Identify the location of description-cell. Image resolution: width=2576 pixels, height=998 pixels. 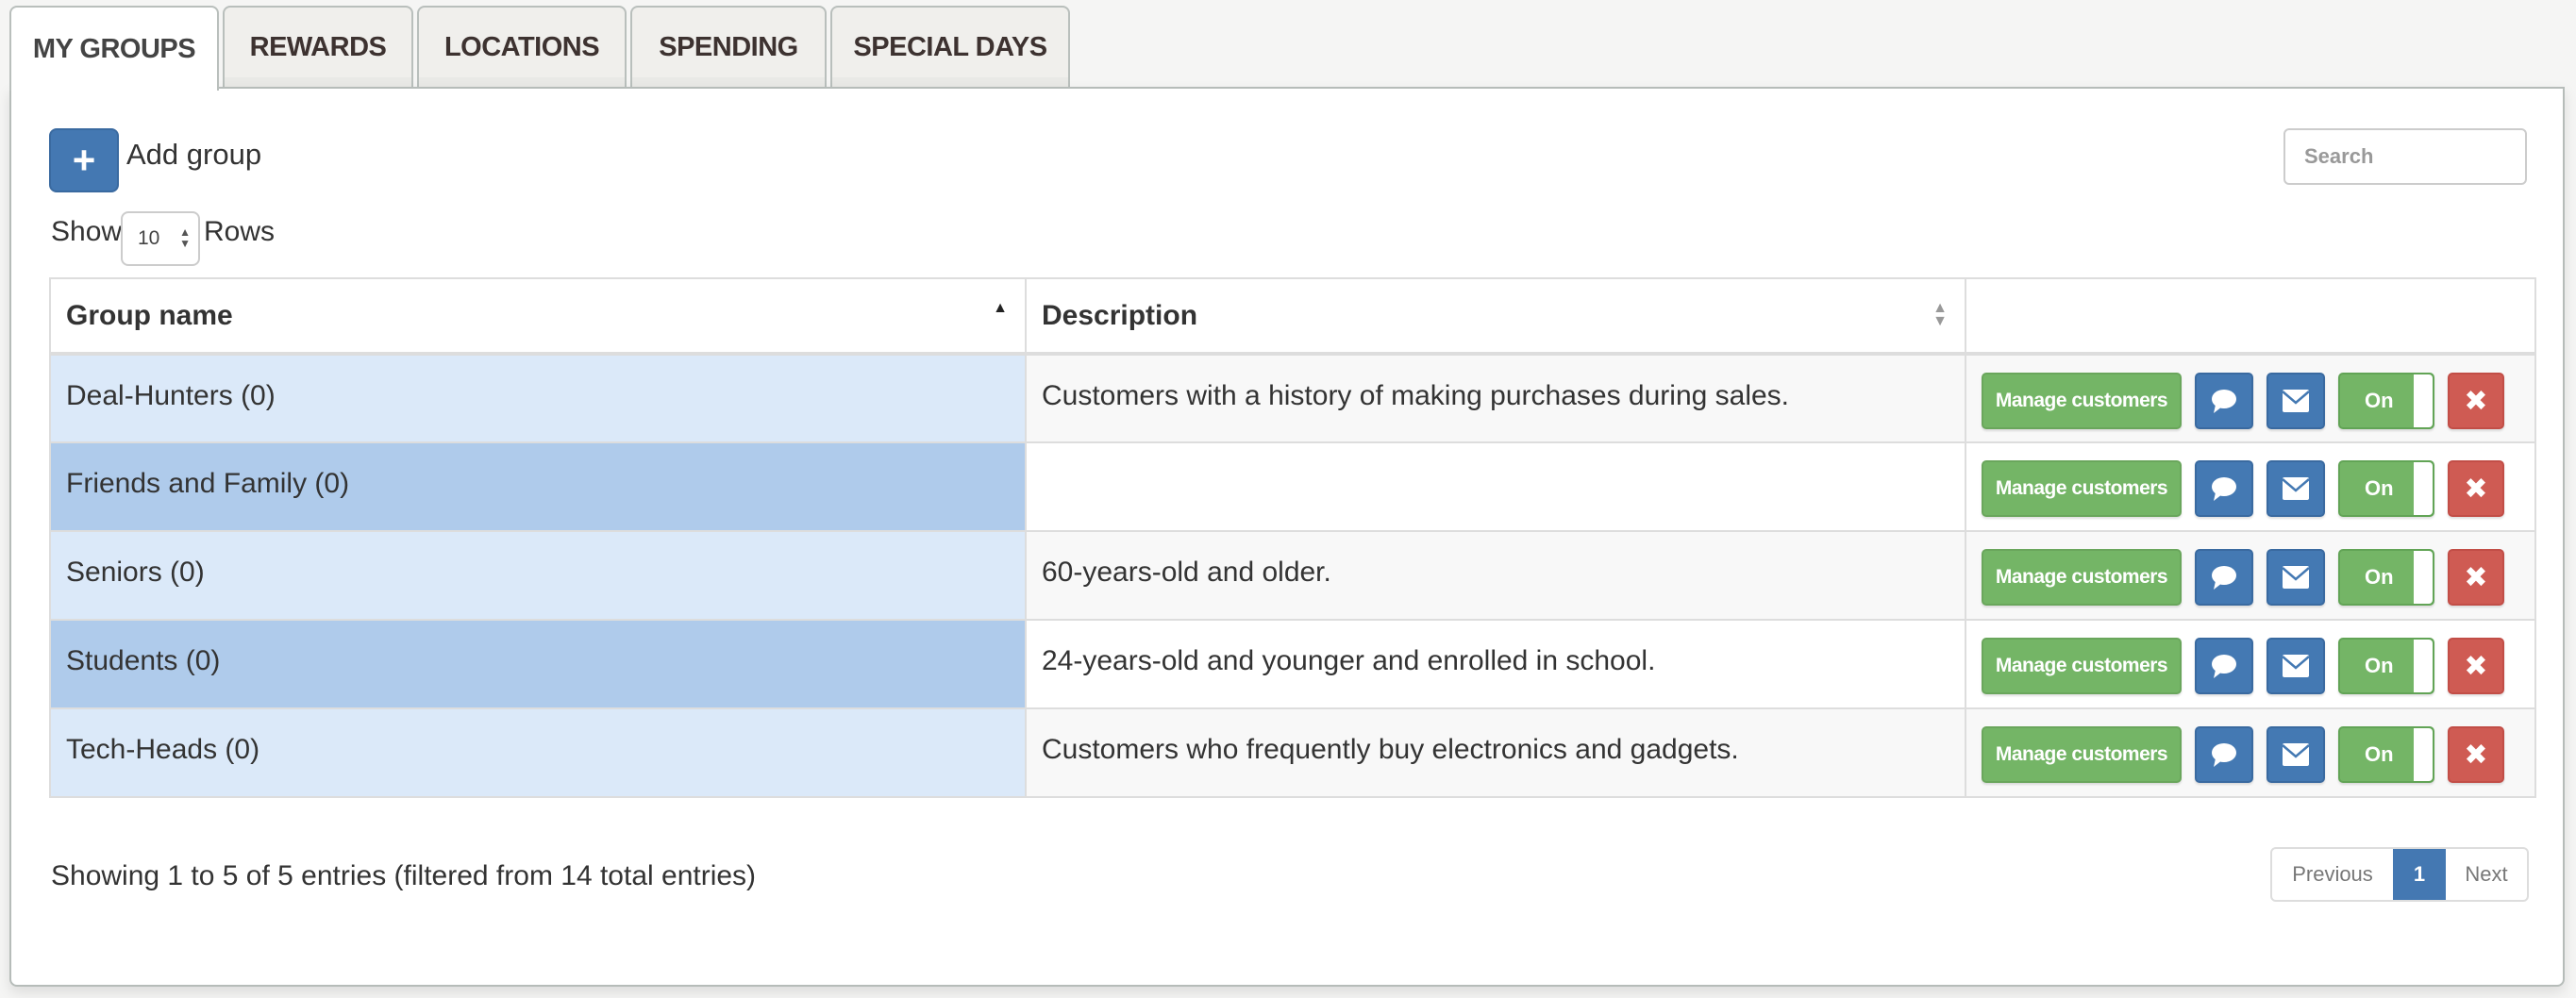
(1495, 487).